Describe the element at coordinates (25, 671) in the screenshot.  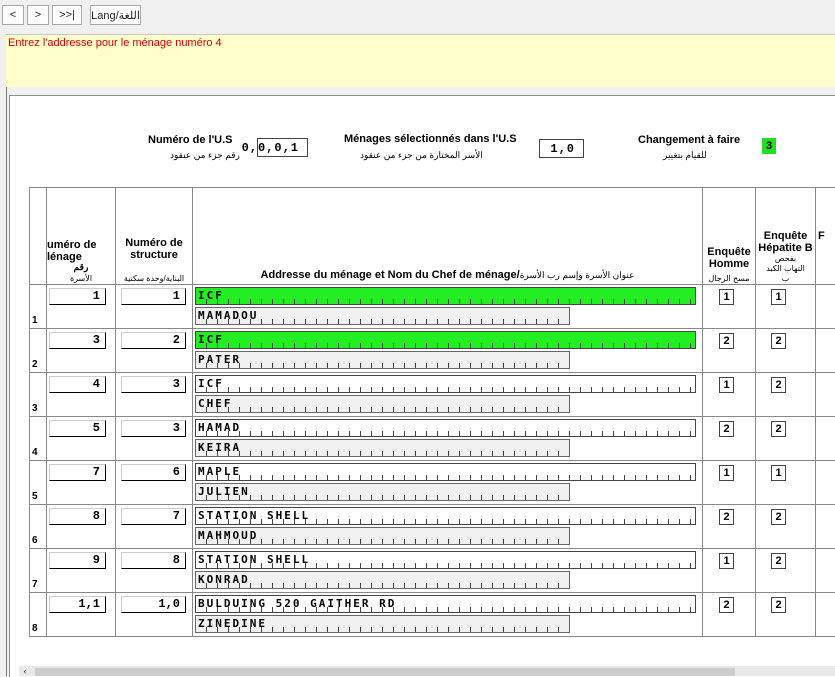
I see `scroll-left-icon: ‹` at that location.